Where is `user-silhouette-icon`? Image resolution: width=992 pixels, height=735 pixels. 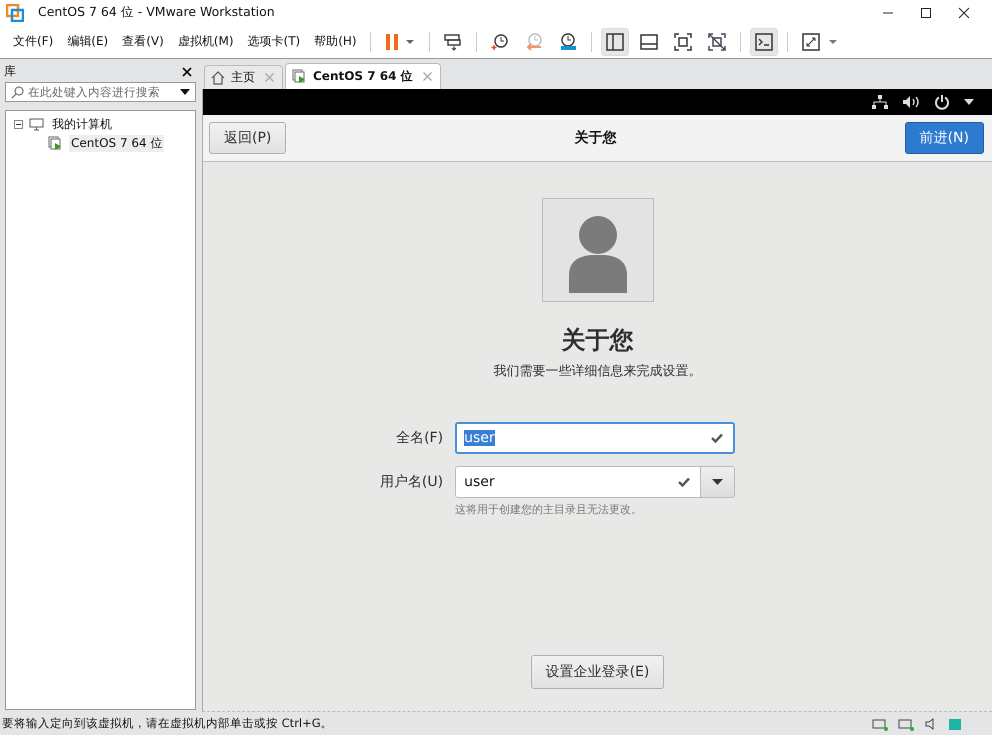 user-silhouette-icon is located at coordinates (597, 253).